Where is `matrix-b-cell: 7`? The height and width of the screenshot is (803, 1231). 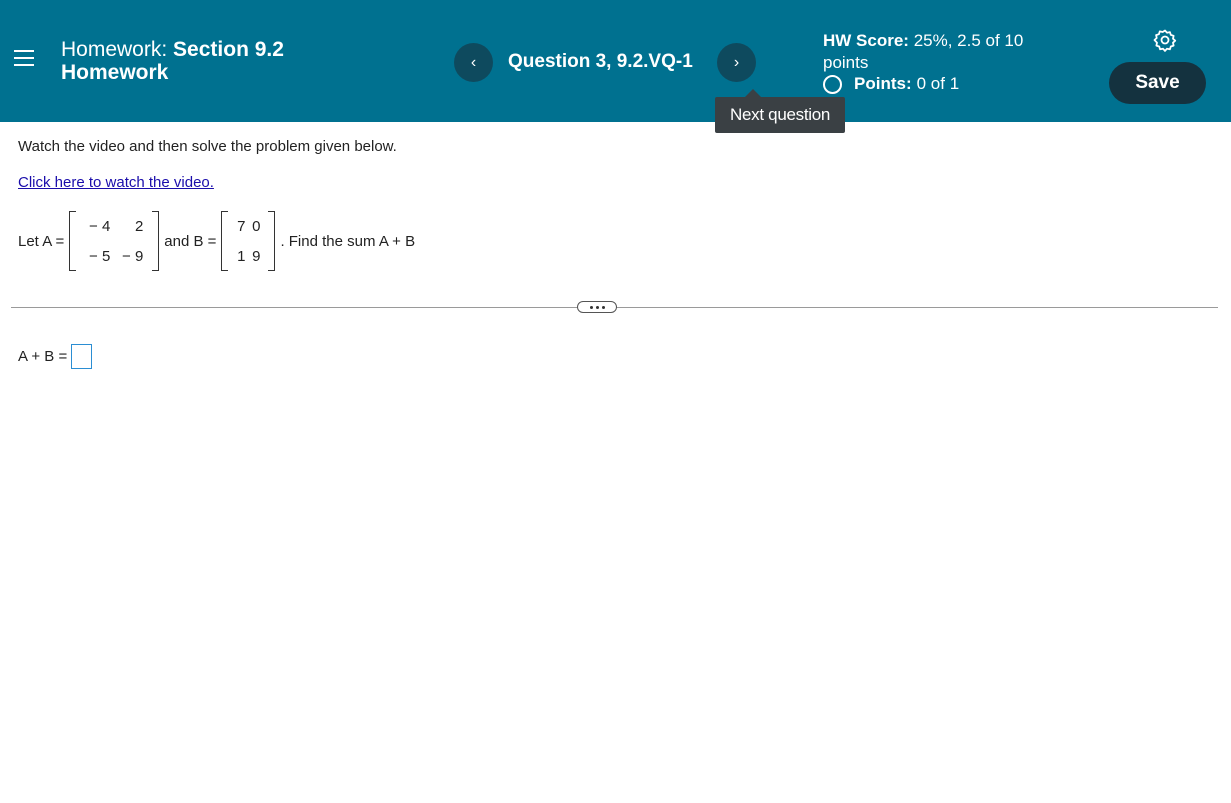 matrix-b-cell: 7 is located at coordinates (241, 226).